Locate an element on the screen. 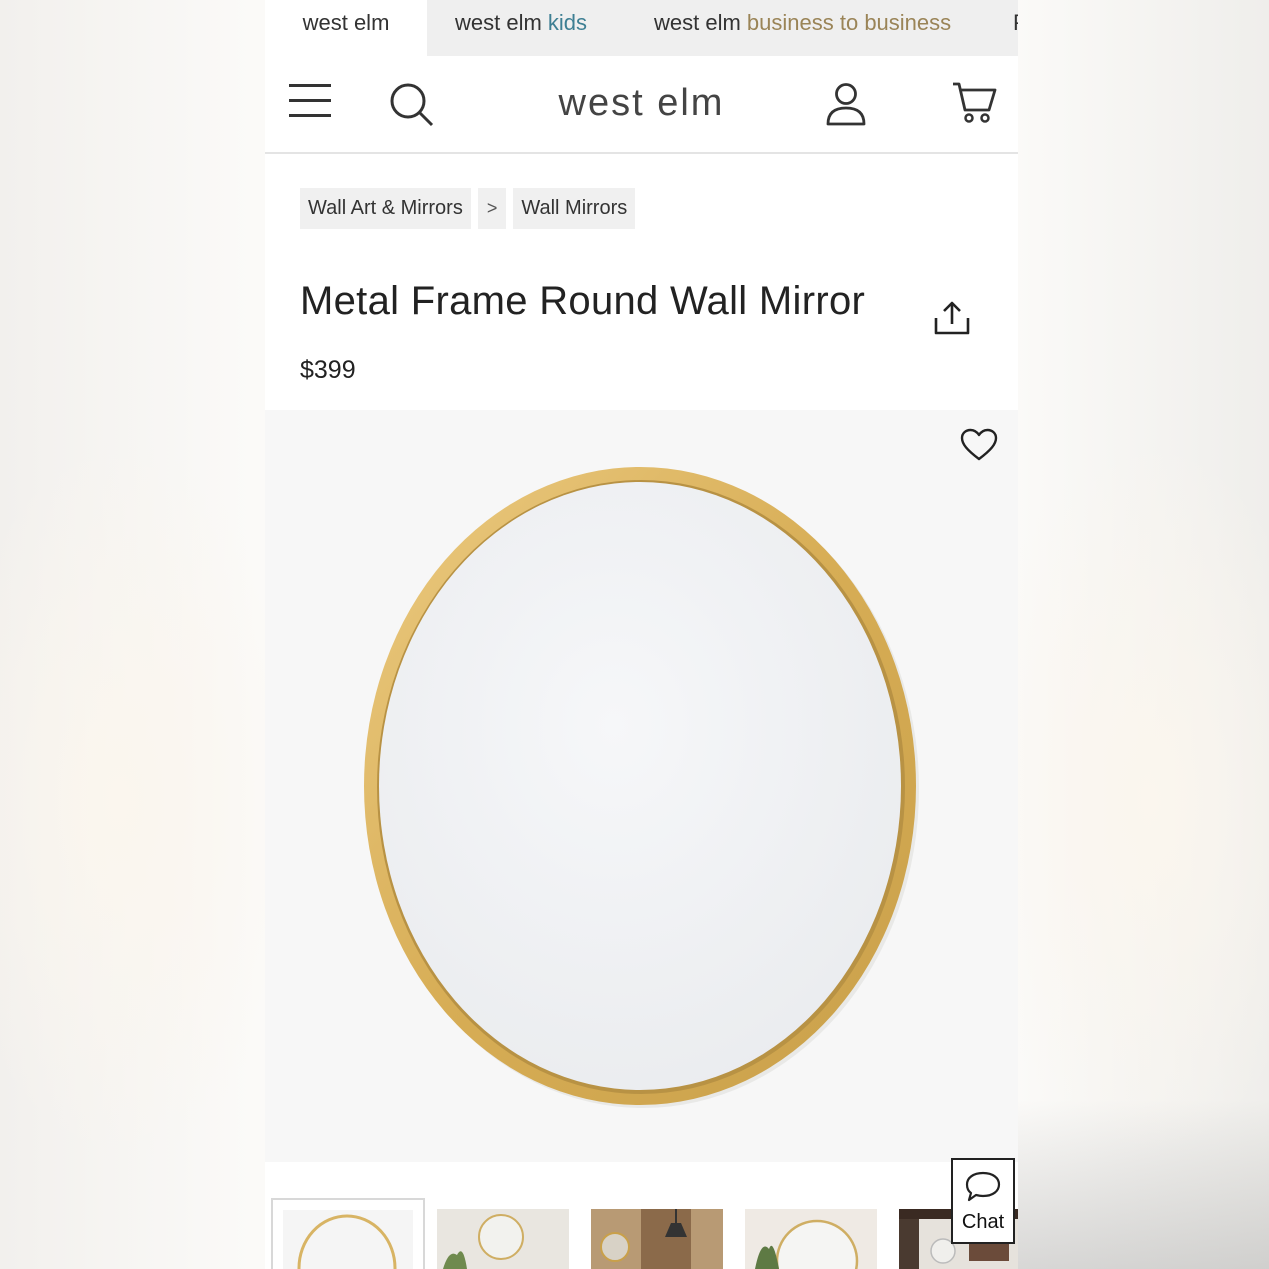  chat-button: Chat is located at coordinates (983, 1201).